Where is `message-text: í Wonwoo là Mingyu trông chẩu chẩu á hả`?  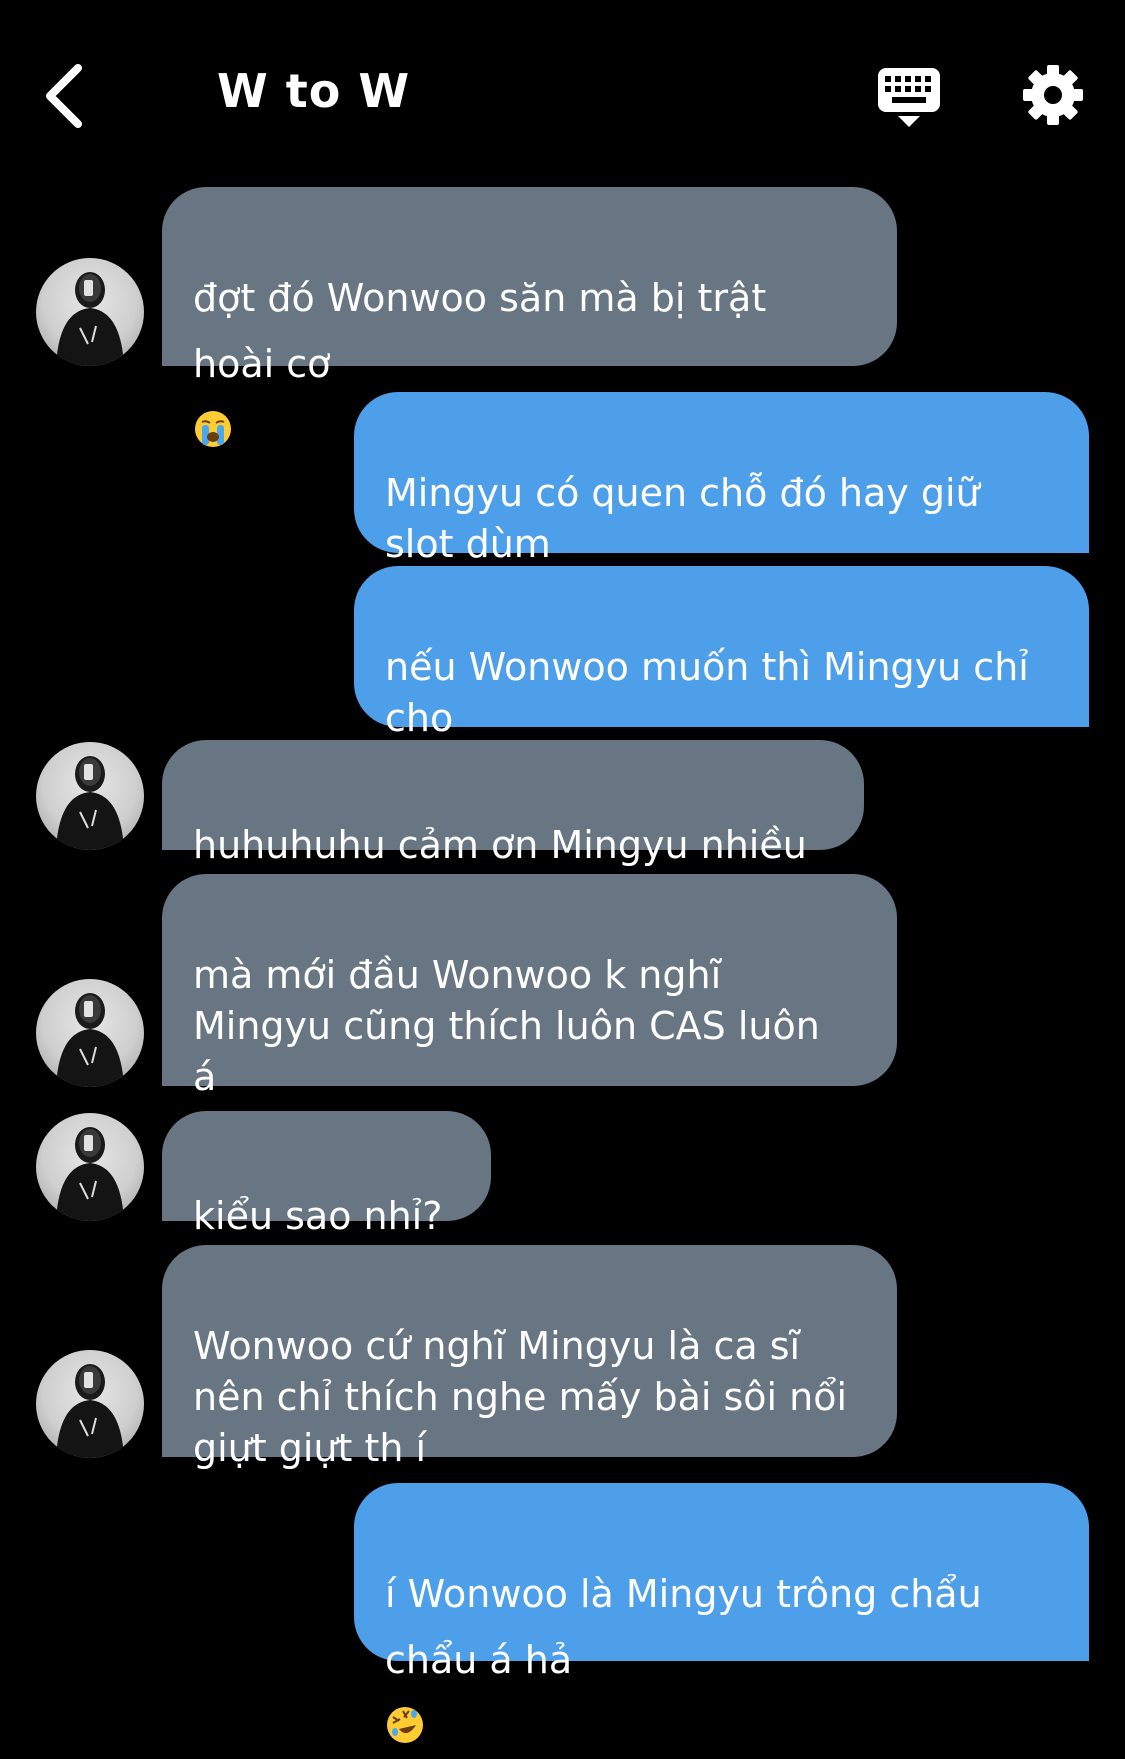
message-text: í Wonwoo là Mingyu trông chẩu chẩu á hả is located at coordinates (683, 1627).